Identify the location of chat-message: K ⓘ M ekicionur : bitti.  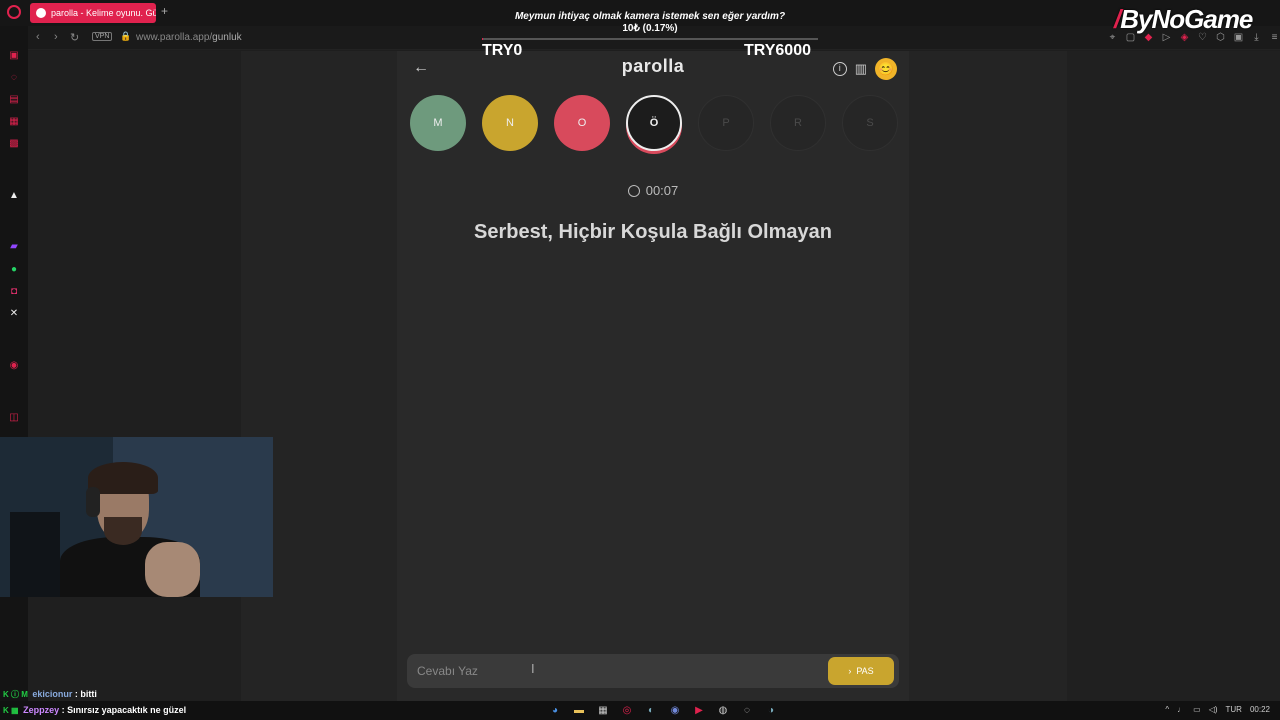
(50, 694).